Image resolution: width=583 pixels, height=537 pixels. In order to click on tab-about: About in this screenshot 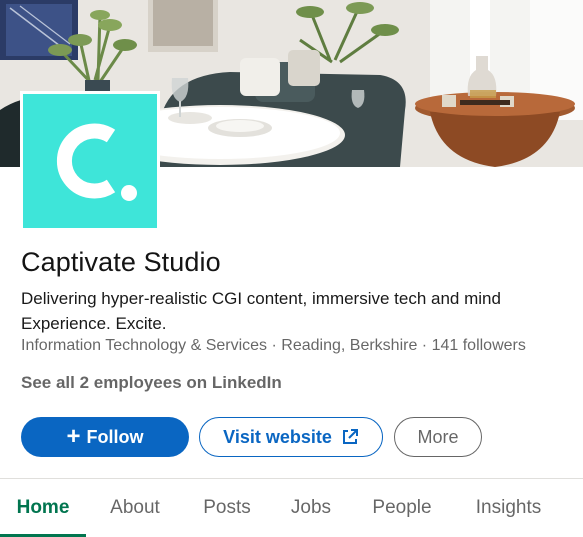, I will do `click(135, 508)`.